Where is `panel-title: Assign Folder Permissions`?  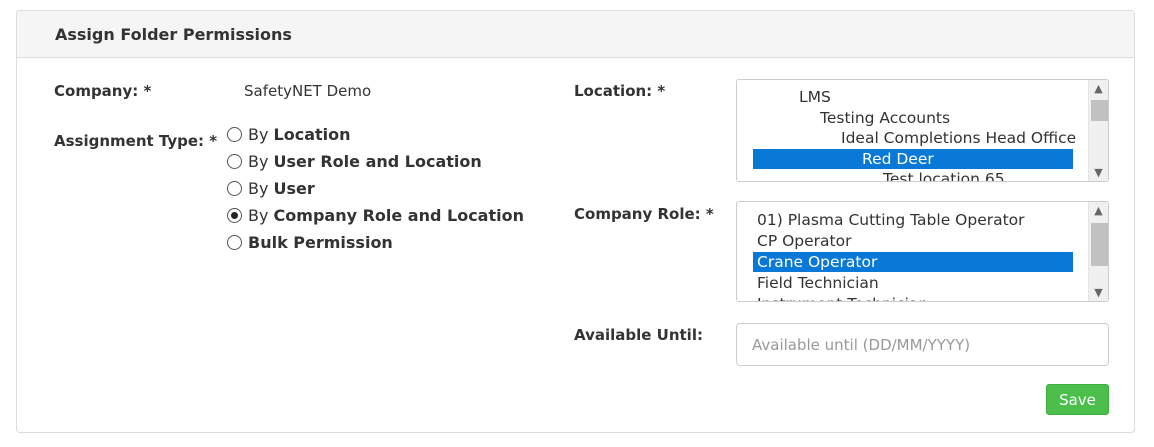
panel-title: Assign Folder Permissions is located at coordinates (173, 34).